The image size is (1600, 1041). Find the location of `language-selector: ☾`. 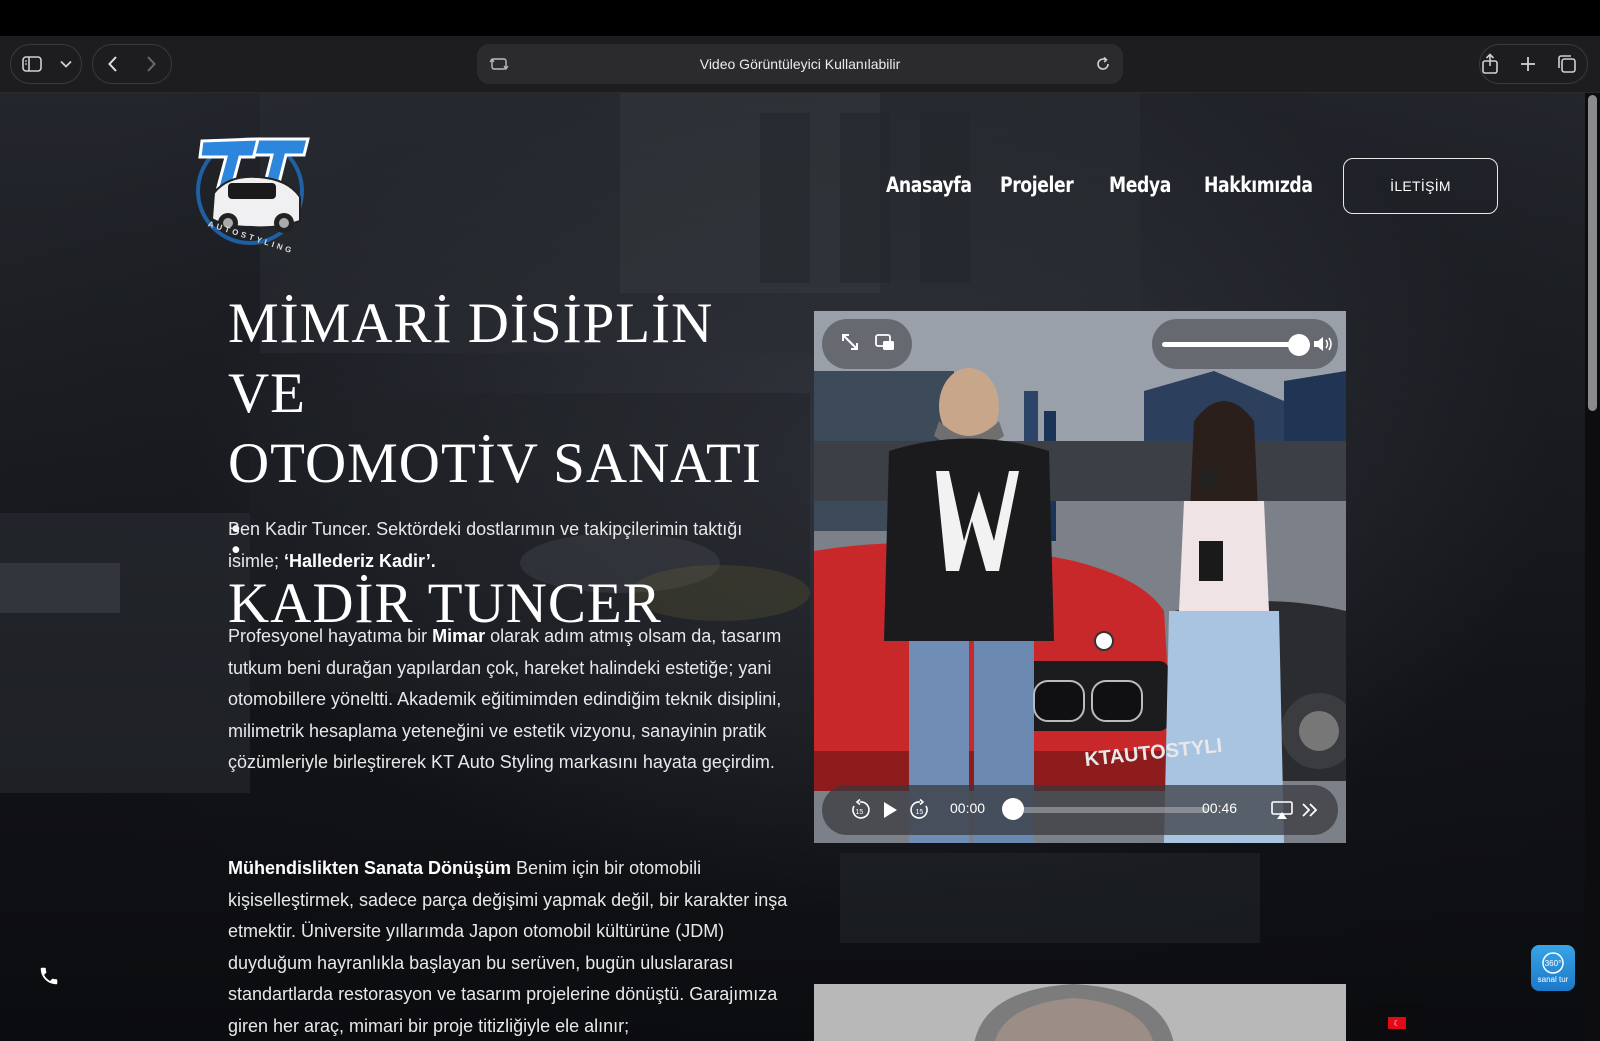

language-selector: ☾ is located at coordinates (1397, 1022).